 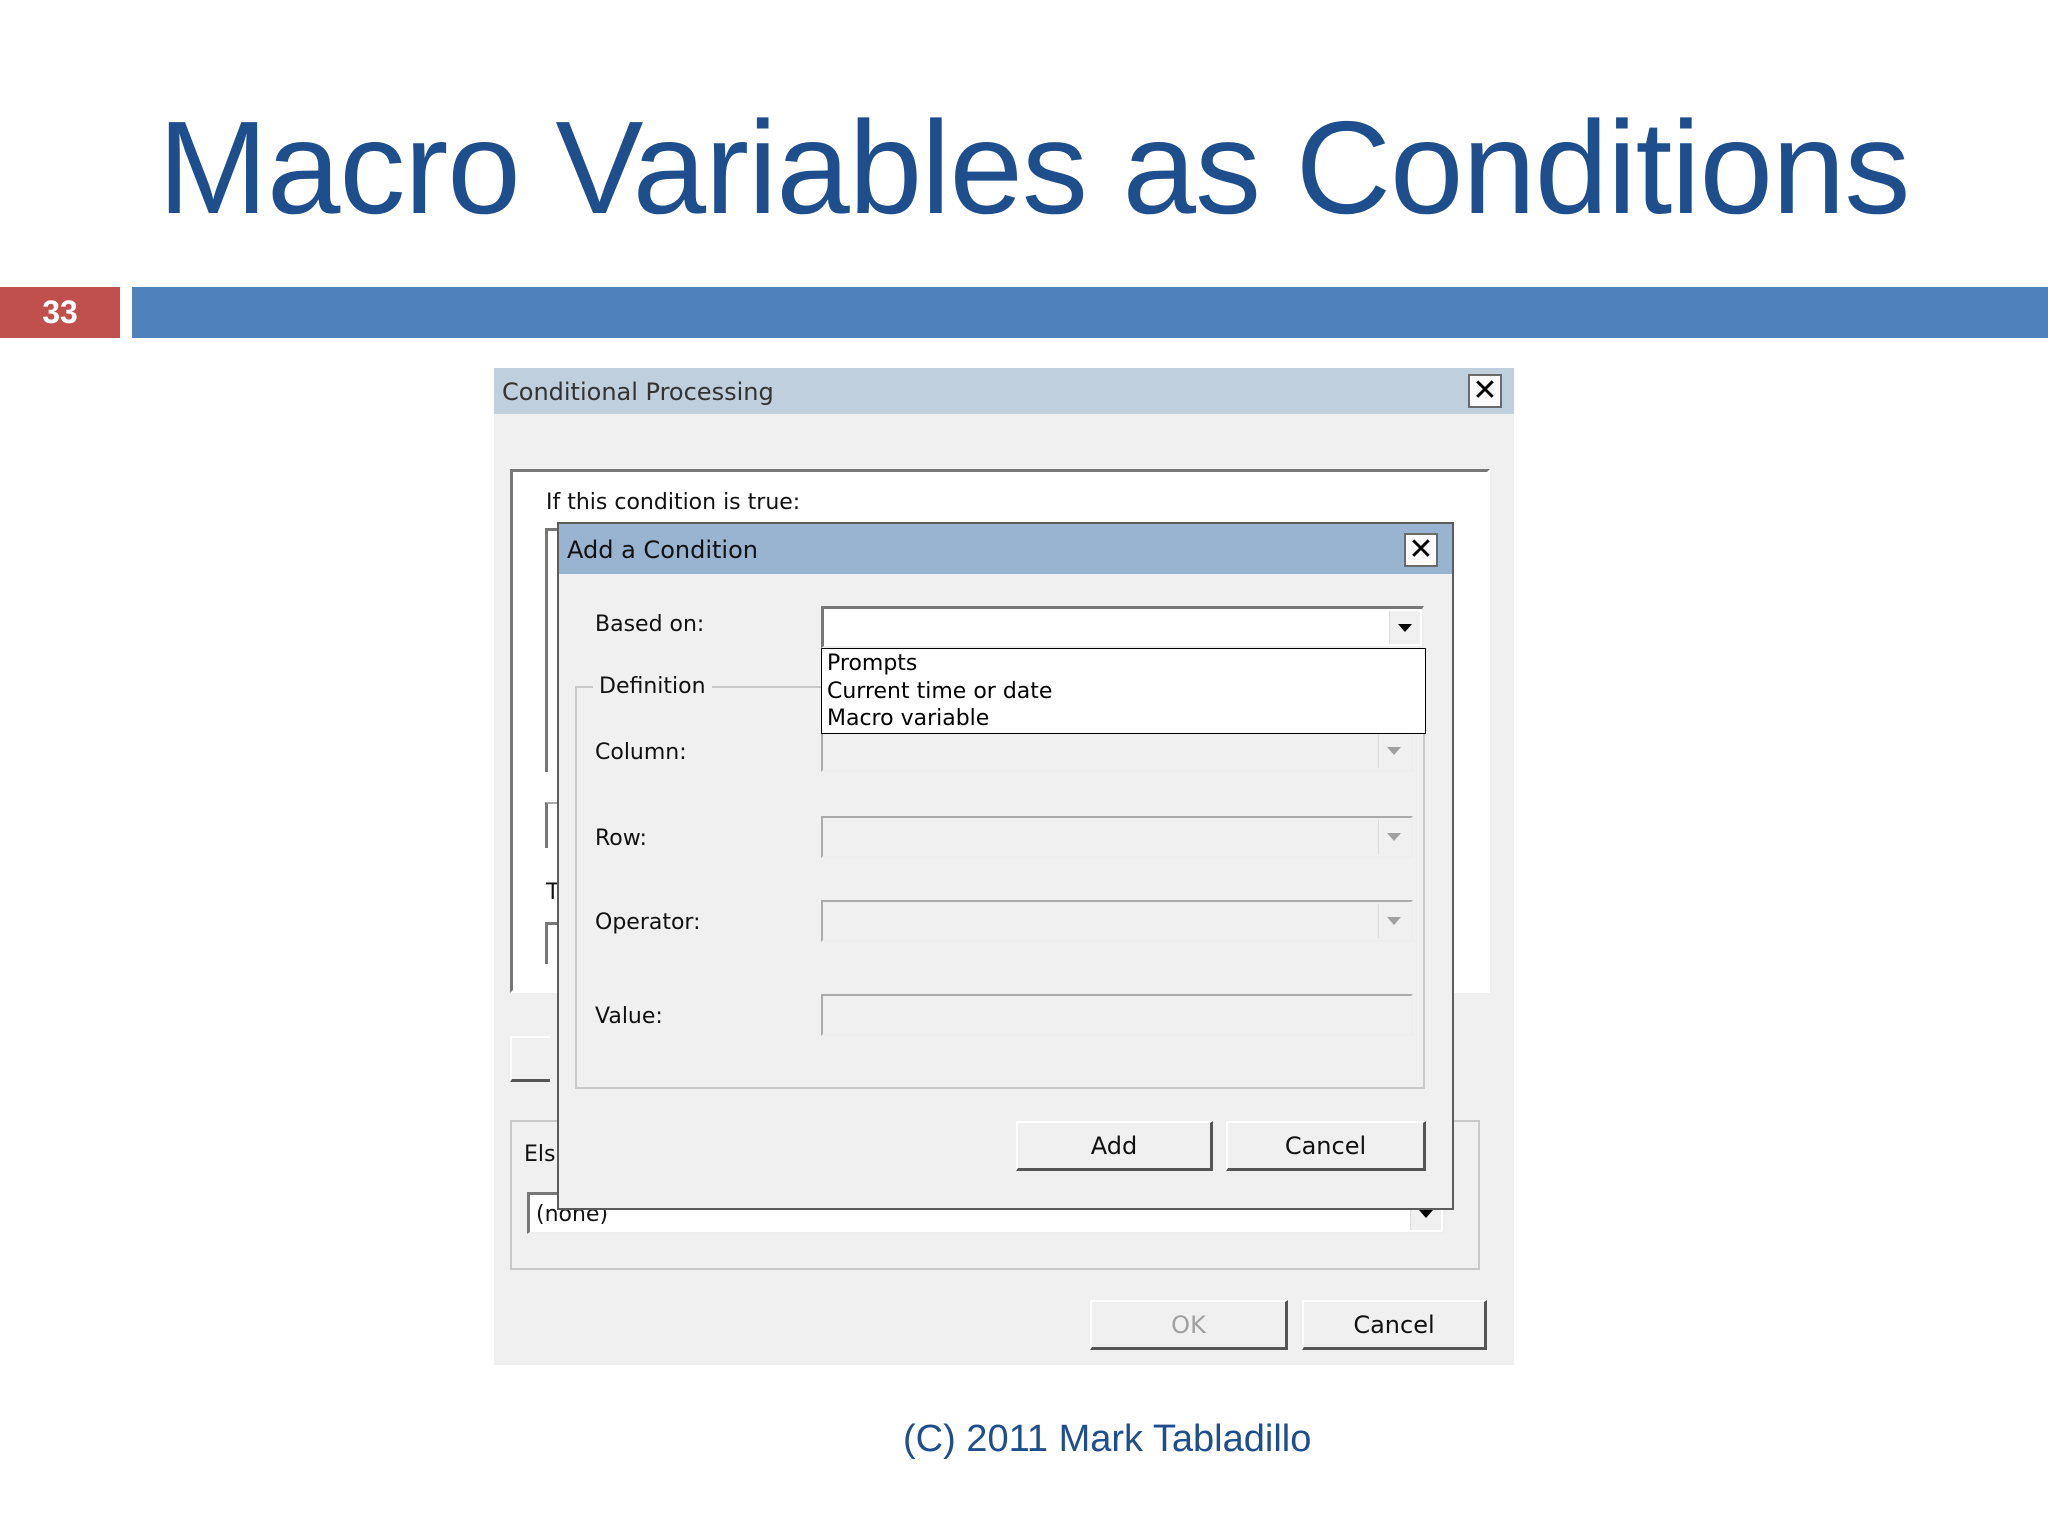 What do you see at coordinates (1000, 881) in the screenshot?
I see `definition-group: Definition Column: Row: Operator: Value:` at bounding box center [1000, 881].